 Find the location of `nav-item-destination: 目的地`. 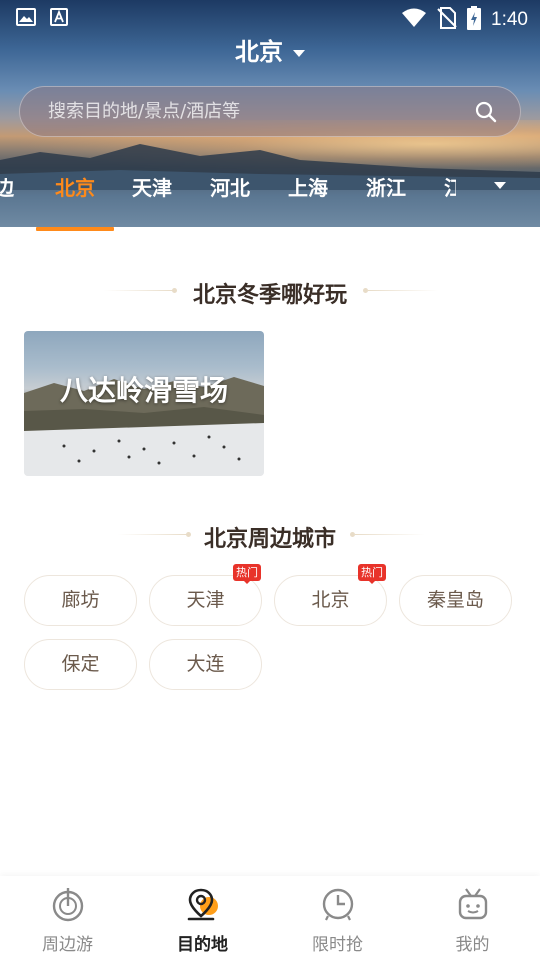

nav-item-destination: 目的地 is located at coordinates (202, 918).